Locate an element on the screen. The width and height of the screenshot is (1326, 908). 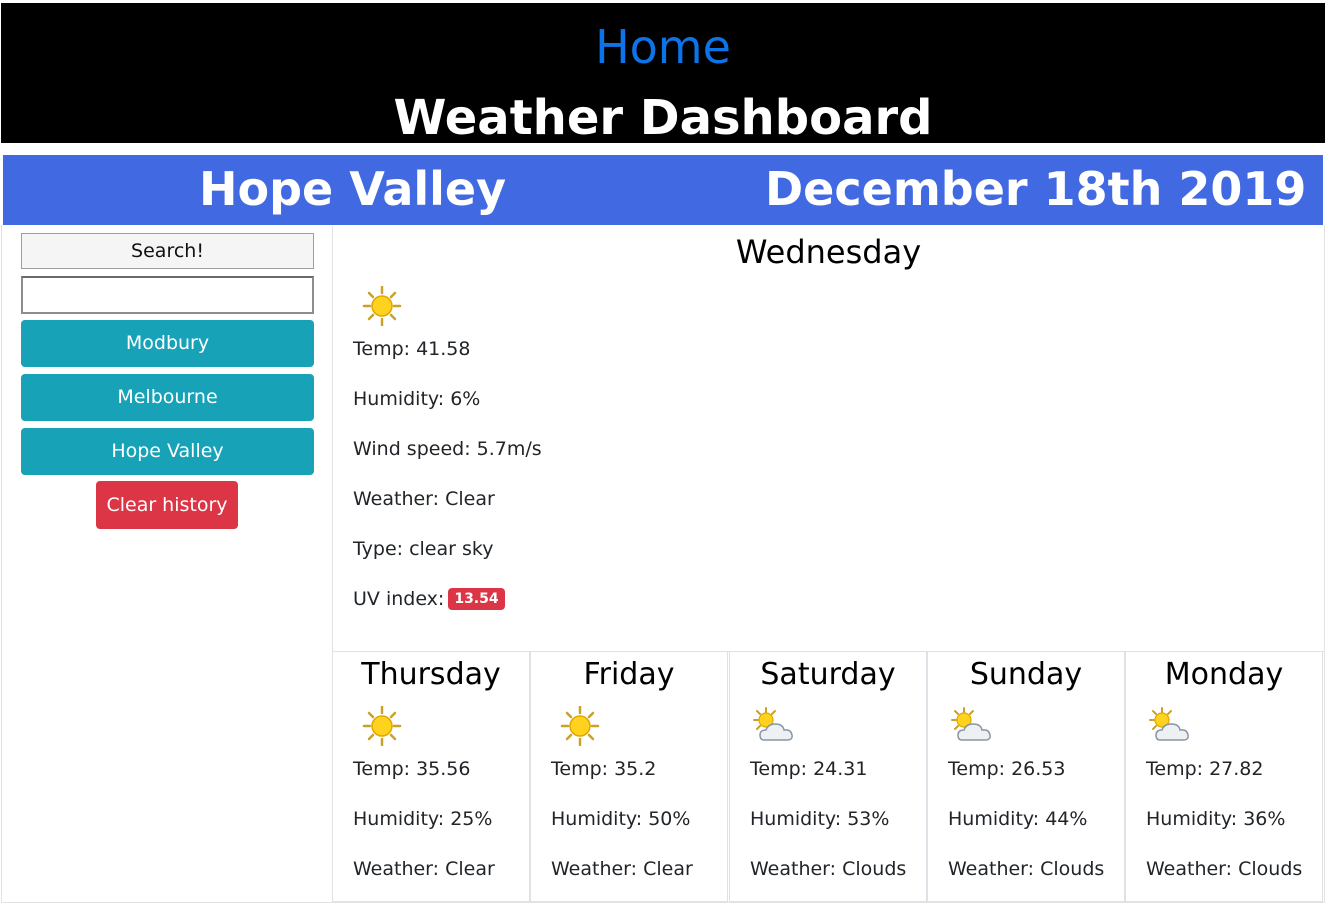
forecast-day: Friday is located at coordinates (629, 674).